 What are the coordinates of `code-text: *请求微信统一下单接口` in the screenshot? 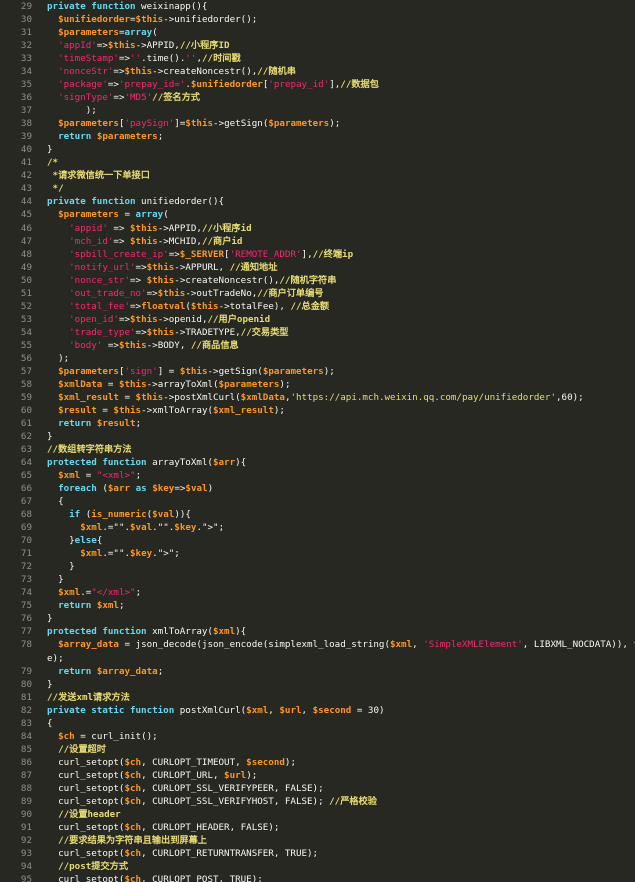 It's located at (98, 175).